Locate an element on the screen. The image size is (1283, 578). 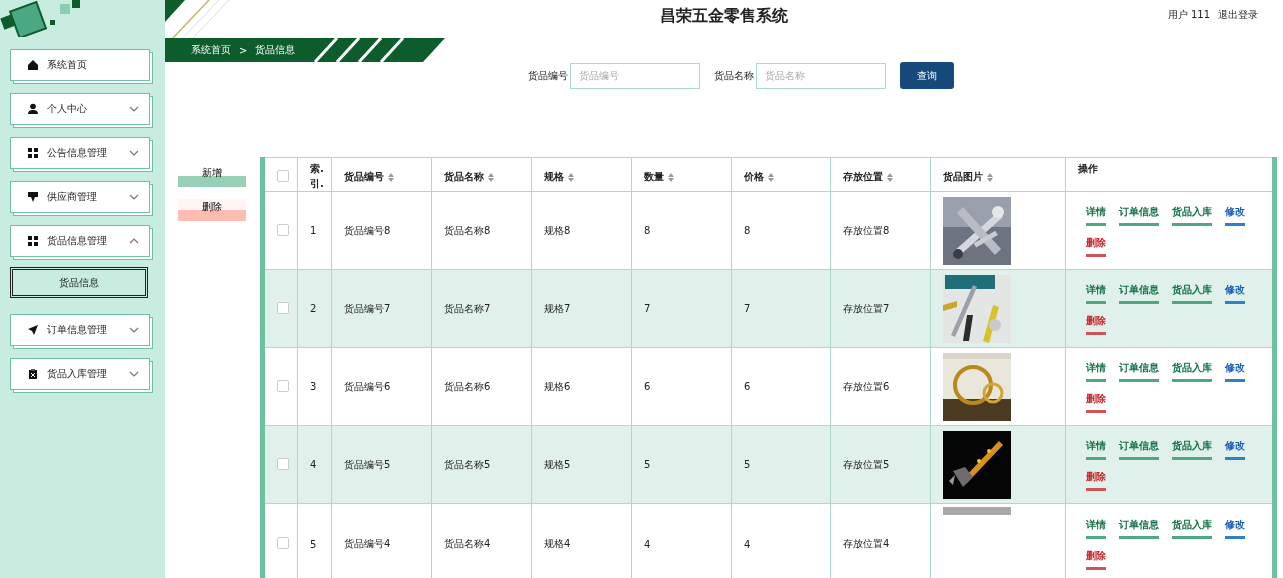
table-cell: 规格7 is located at coordinates (581, 308).